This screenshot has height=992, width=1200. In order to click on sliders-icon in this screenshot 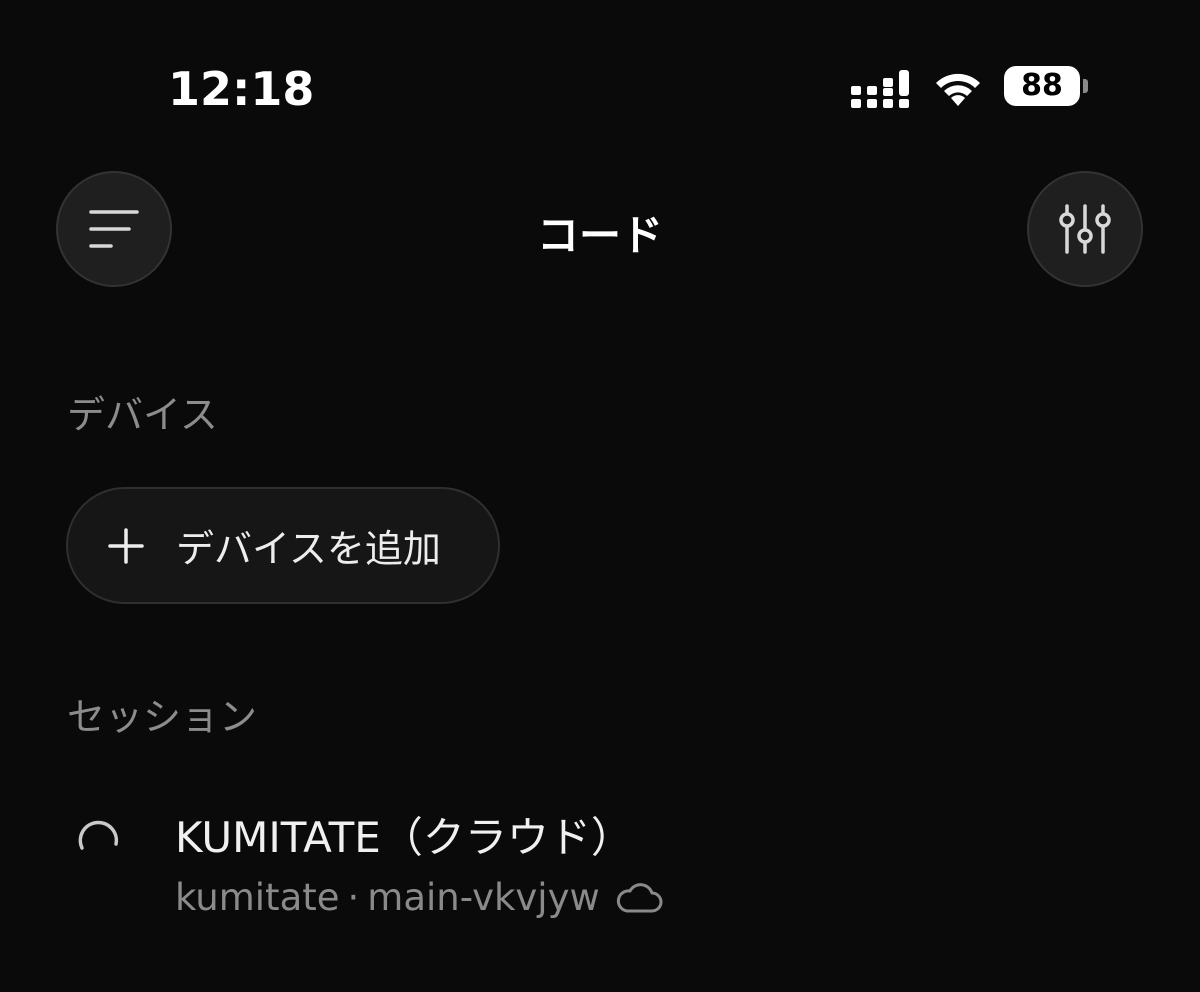, I will do `click(1085, 229)`.